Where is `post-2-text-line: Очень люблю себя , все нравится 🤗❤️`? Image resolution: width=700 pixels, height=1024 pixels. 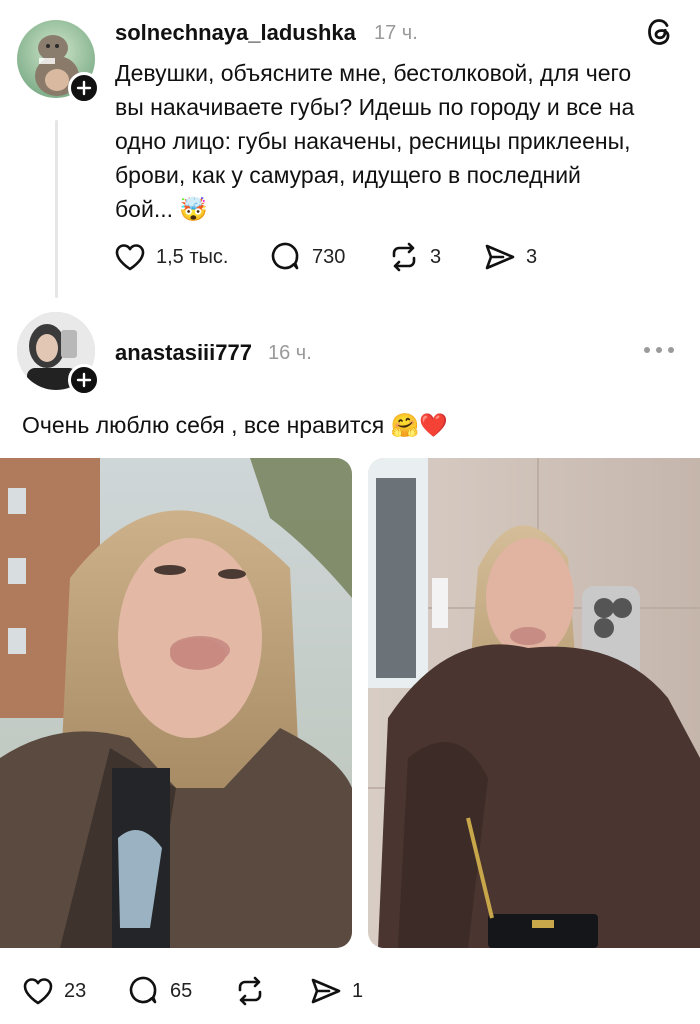
post-2-text-line: Очень люблю себя , все нравится 🤗❤️ is located at coordinates (235, 425).